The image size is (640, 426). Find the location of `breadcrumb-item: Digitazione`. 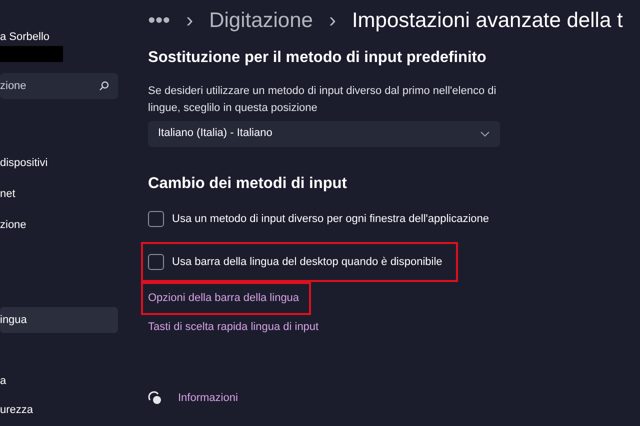

breadcrumb-item: Digitazione is located at coordinates (261, 21).